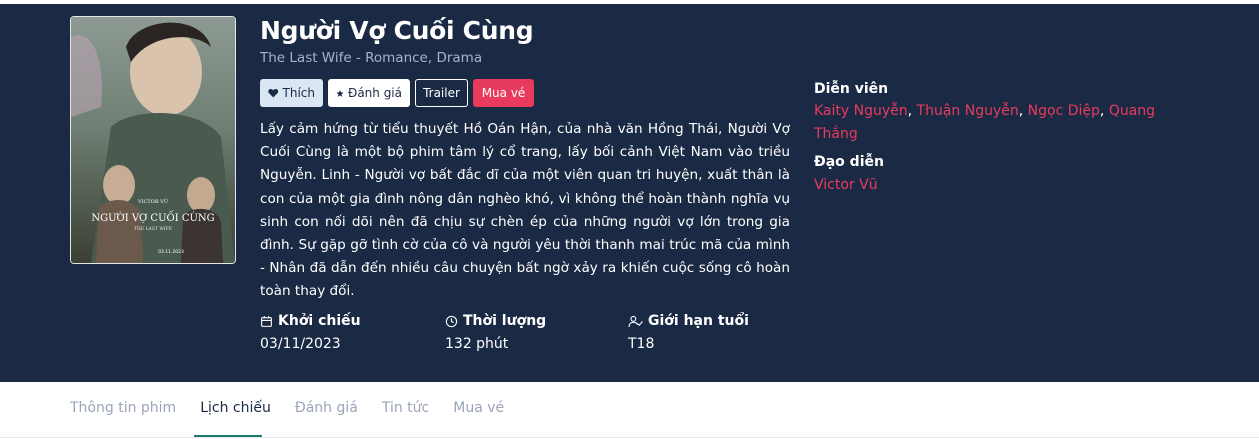 The height and width of the screenshot is (439, 1259). I want to click on clock-icon, so click(451, 321).